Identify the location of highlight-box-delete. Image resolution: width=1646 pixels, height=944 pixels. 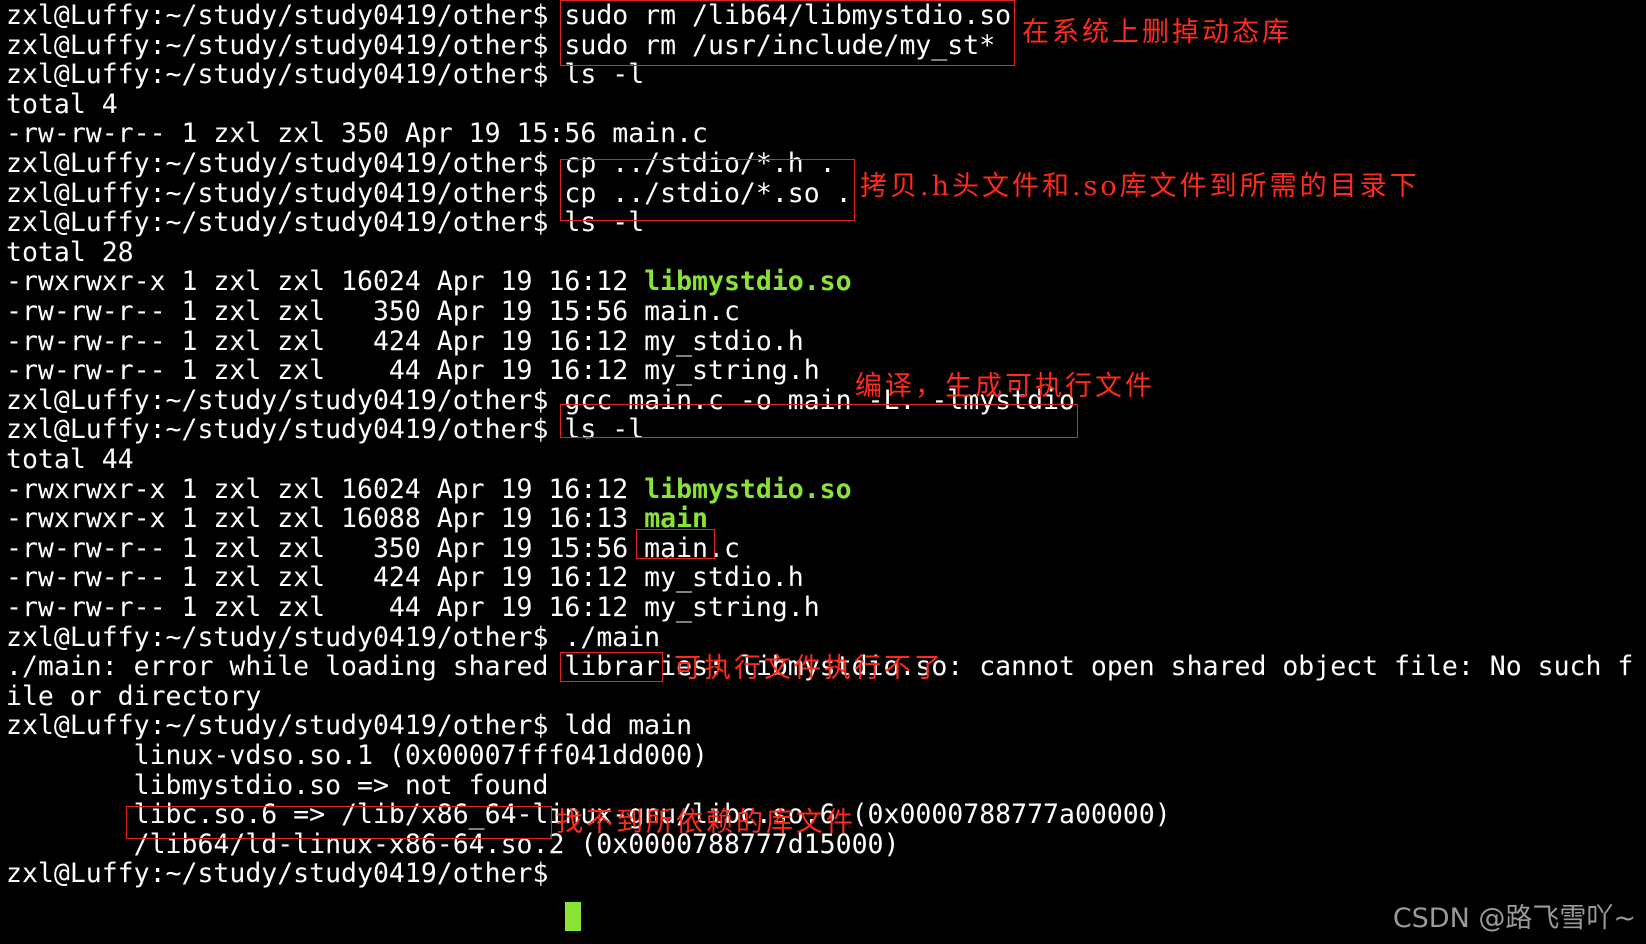
(787, 33).